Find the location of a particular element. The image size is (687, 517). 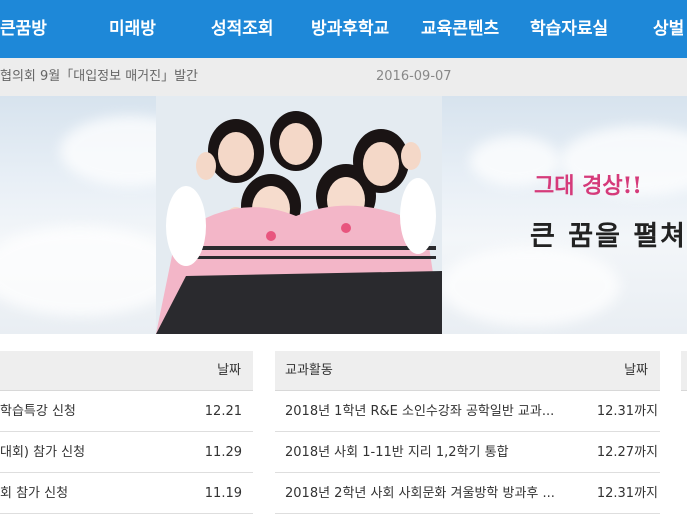

nav-item-edu-content: 교육콘텐츠 is located at coordinates (460, 29).